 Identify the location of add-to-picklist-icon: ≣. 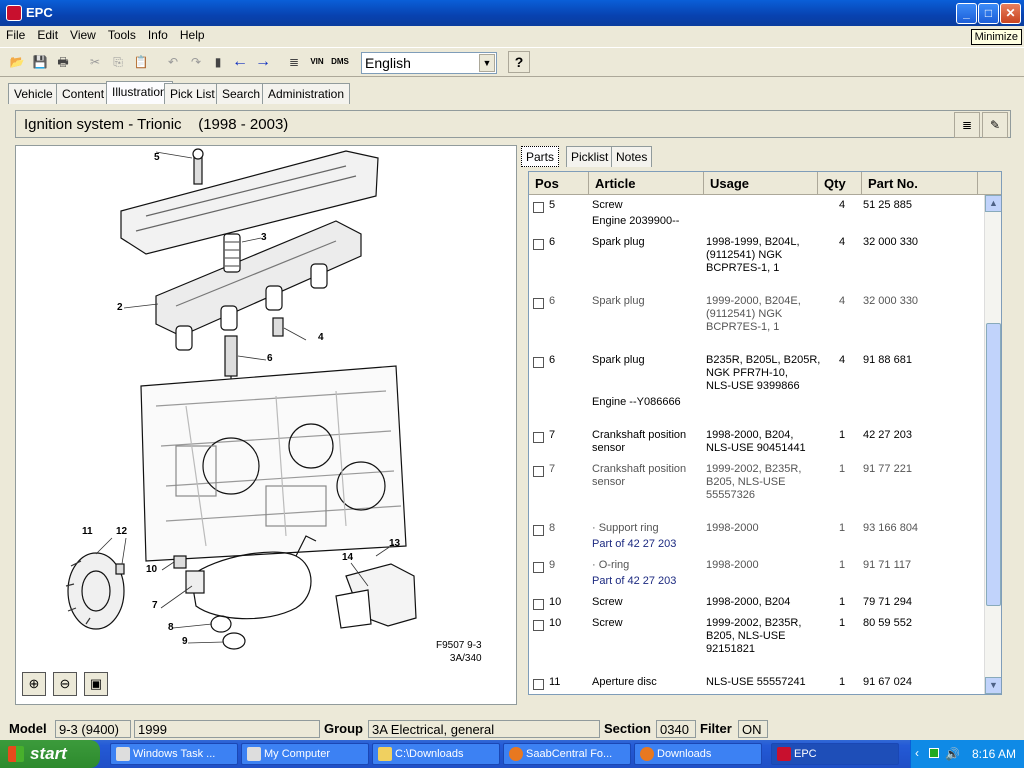
(967, 125).